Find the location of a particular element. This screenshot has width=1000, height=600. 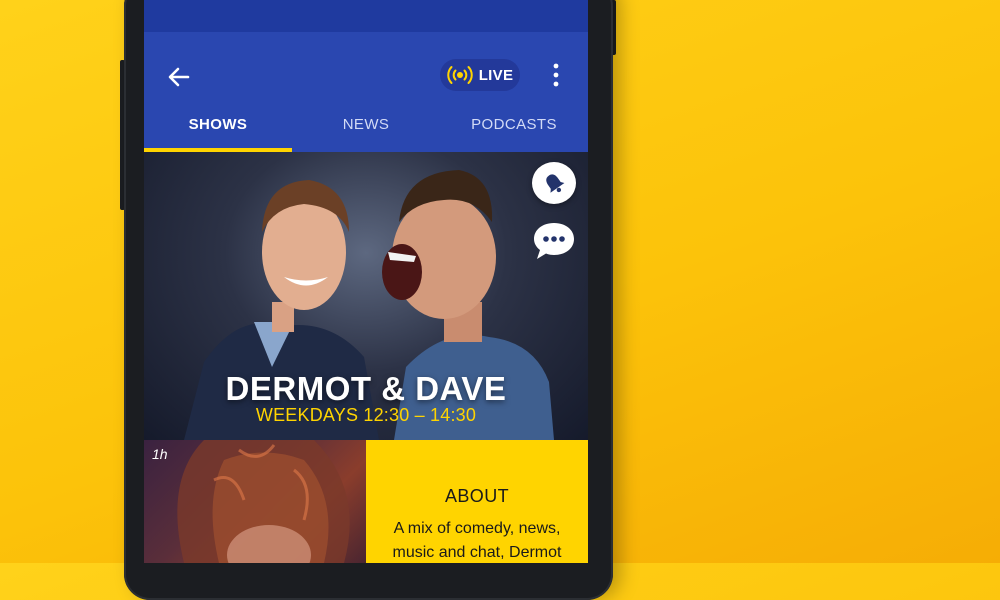

show-artwork-image is located at coordinates (263, 501).